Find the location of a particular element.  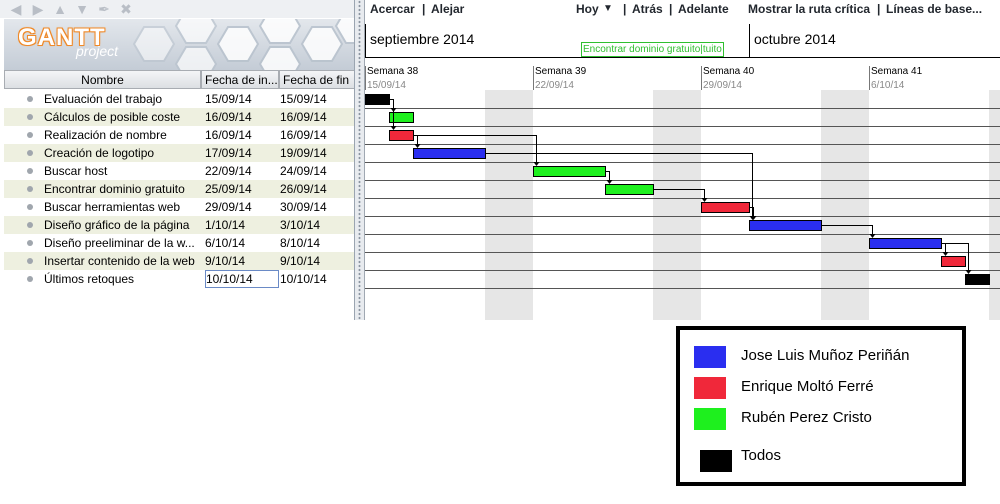

back-arrow-icon: ◀ is located at coordinates (16, 9).